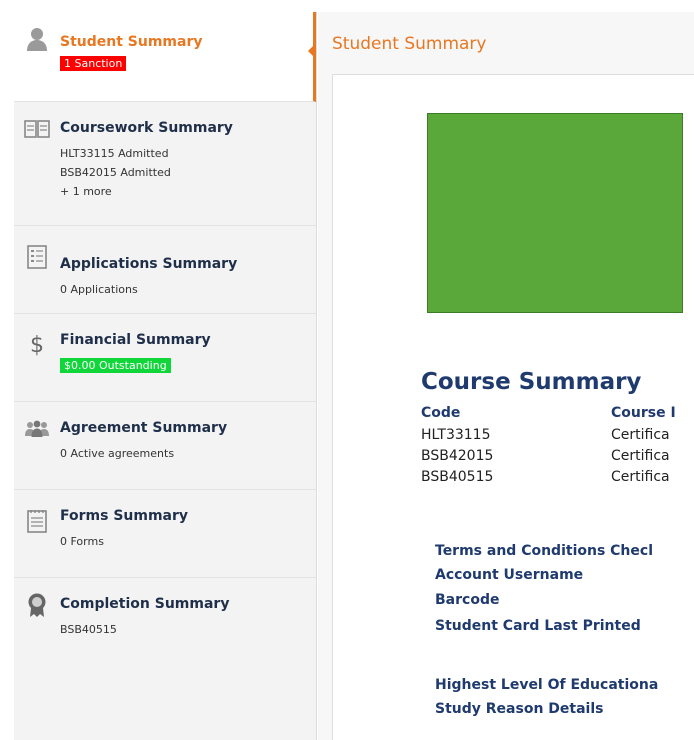 The width and height of the screenshot is (694, 740). I want to click on sidebar-item-label: Agreement Summary, so click(144, 428).